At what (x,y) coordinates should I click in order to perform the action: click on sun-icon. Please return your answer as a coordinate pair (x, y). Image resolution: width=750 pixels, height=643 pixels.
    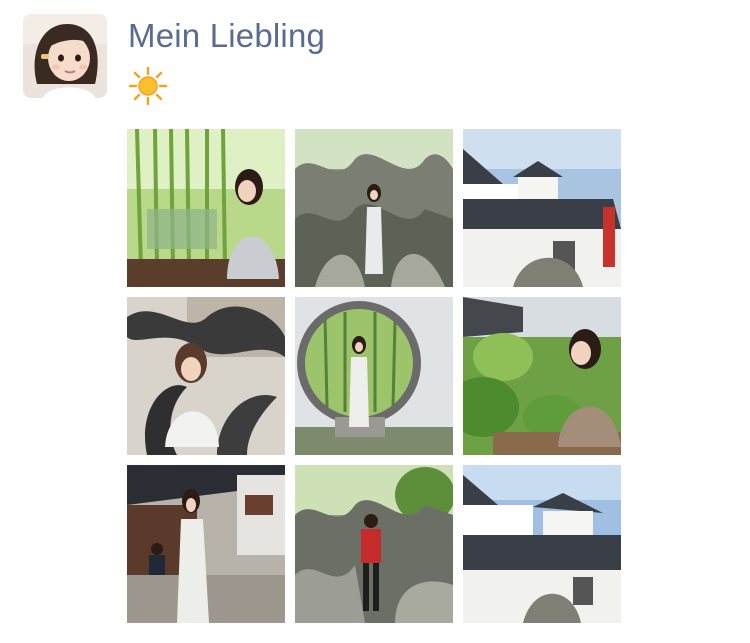
    Looking at the image, I should click on (148, 86).